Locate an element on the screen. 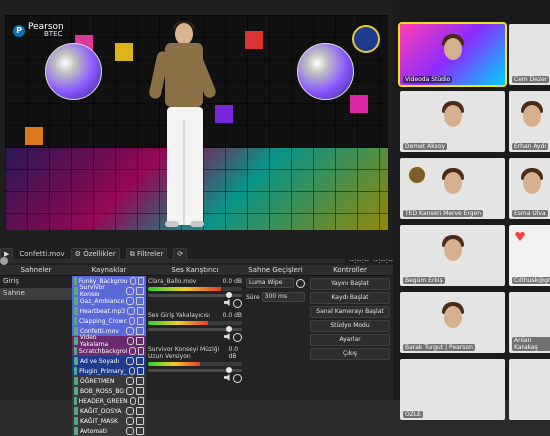 The image size is (550, 436). source-item: KAĞIT_DOSYA is located at coordinates (109, 411).